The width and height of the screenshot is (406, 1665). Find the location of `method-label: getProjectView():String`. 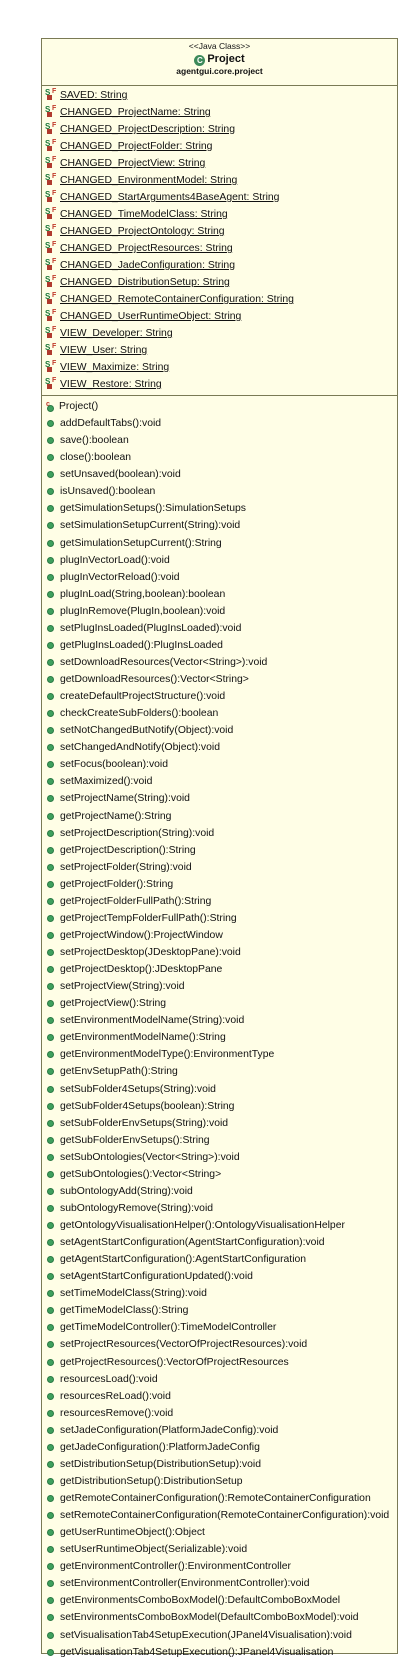

method-label: getProjectView():String is located at coordinates (113, 1004).